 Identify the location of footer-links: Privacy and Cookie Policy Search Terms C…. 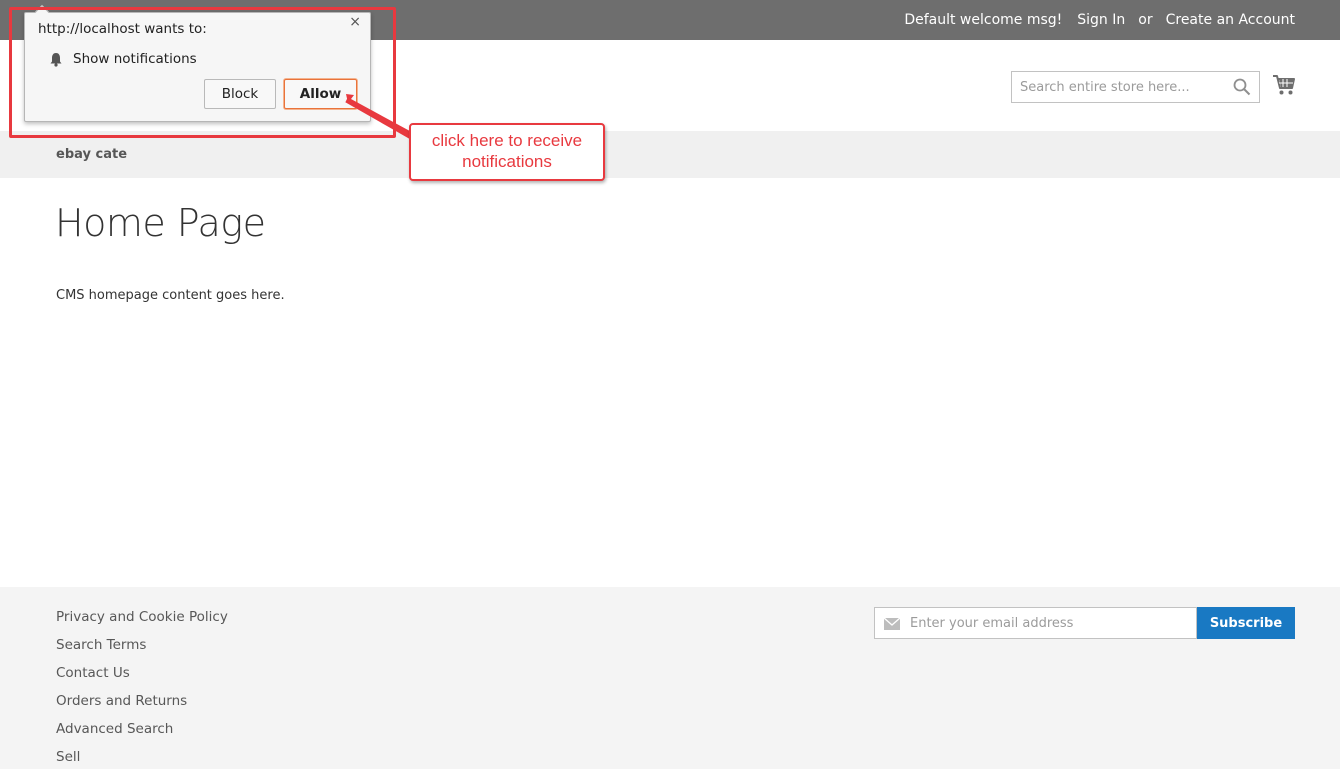
(142, 688).